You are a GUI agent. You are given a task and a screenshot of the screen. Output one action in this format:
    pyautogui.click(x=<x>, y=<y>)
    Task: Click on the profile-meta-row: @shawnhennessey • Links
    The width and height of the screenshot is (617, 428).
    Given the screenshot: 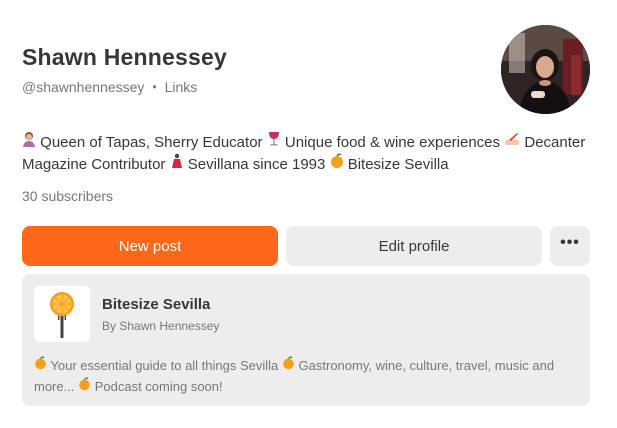 What is the action you would take?
    pyautogui.click(x=109, y=87)
    